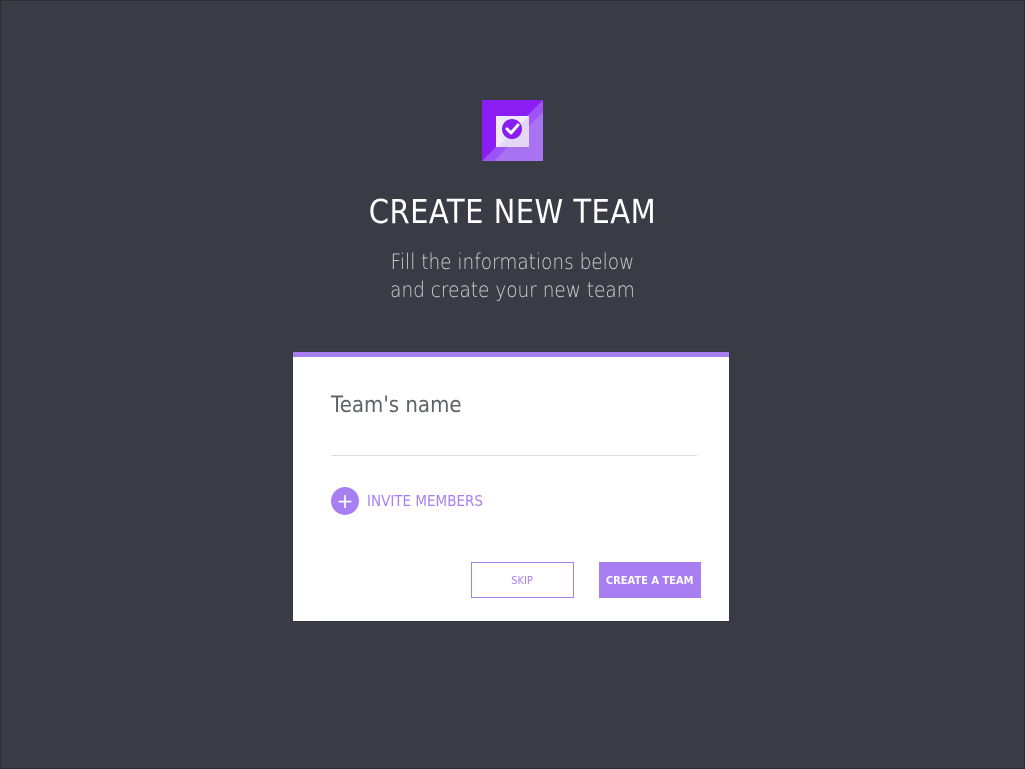 This screenshot has width=1025, height=769. I want to click on page-title: CREATE NEW TEAM, so click(512, 211).